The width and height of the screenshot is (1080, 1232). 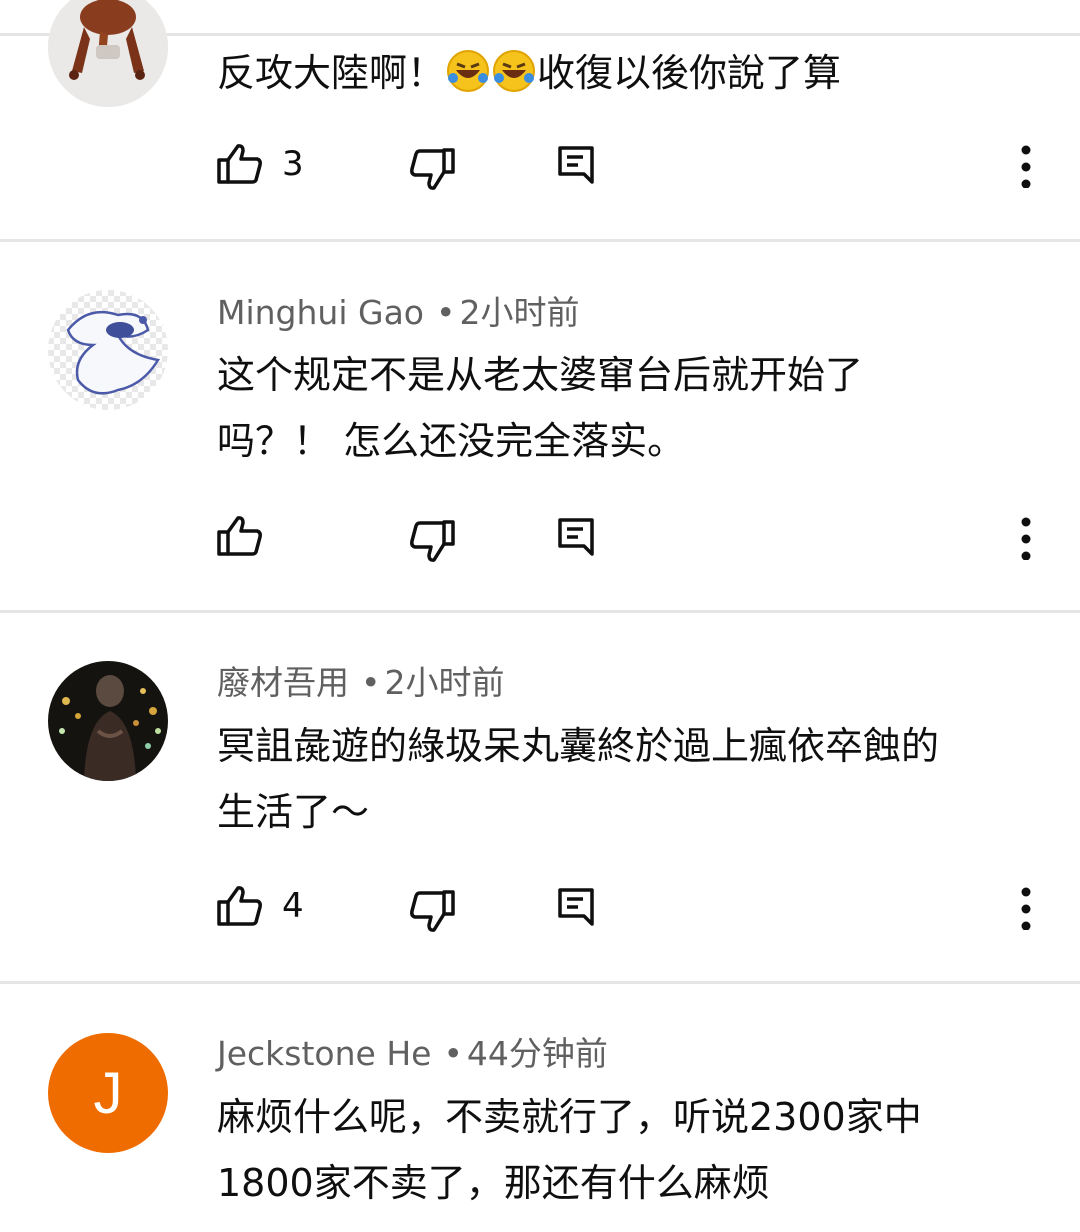 What do you see at coordinates (569, 1150) in the screenshot?
I see `comment-text: 麻烦什么呢，不卖就行了，听说2300家中 1800家不卖了，那还有什么麻烦` at bounding box center [569, 1150].